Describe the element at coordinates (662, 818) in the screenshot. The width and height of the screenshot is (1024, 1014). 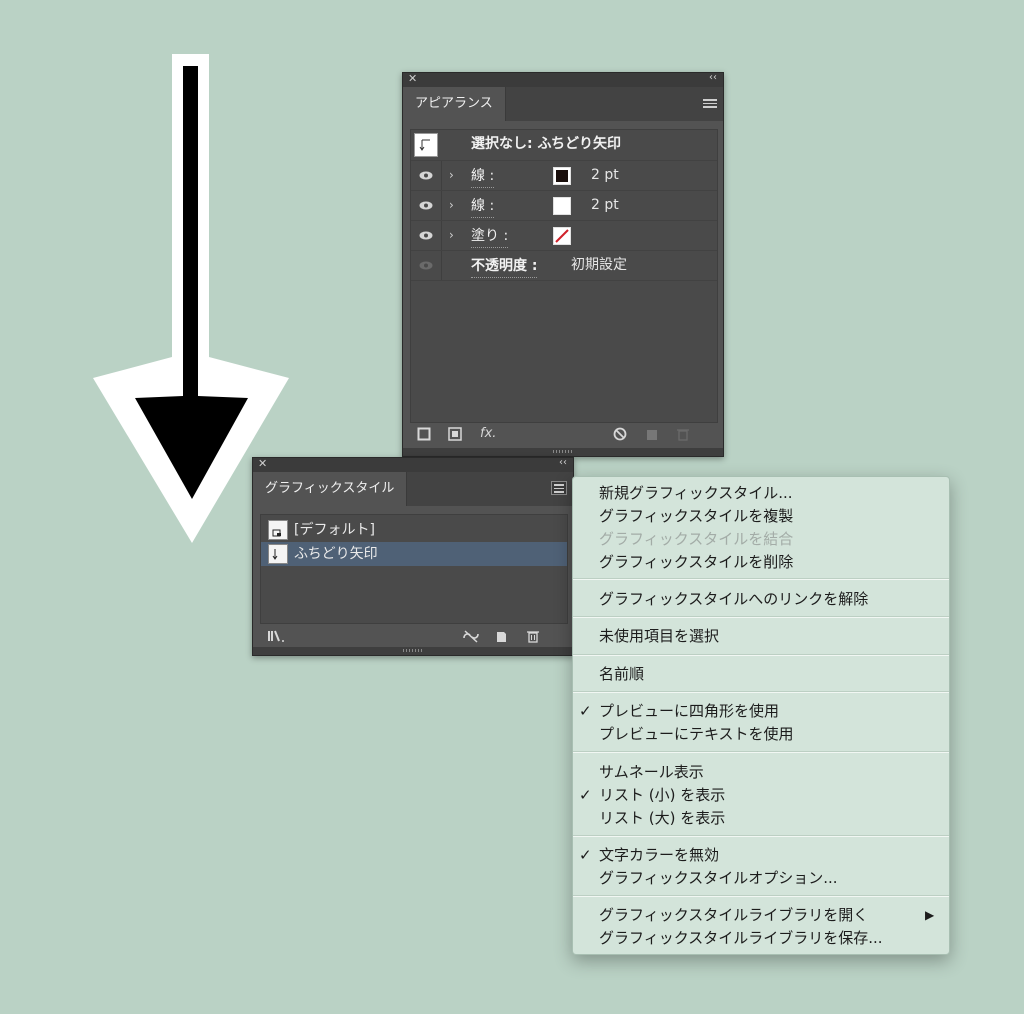
I see `menu-item-large-list-view: リスト (大) を表示` at that location.